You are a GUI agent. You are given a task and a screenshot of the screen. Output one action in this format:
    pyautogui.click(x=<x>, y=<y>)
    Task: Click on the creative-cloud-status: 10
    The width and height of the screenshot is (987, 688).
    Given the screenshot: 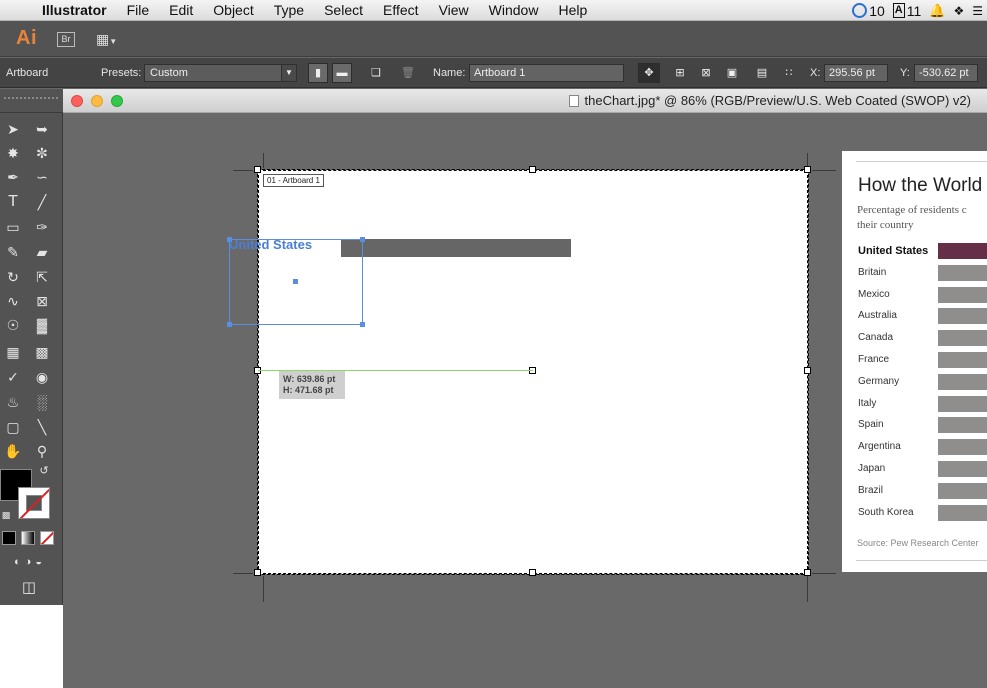 What is the action you would take?
    pyautogui.click(x=868, y=11)
    